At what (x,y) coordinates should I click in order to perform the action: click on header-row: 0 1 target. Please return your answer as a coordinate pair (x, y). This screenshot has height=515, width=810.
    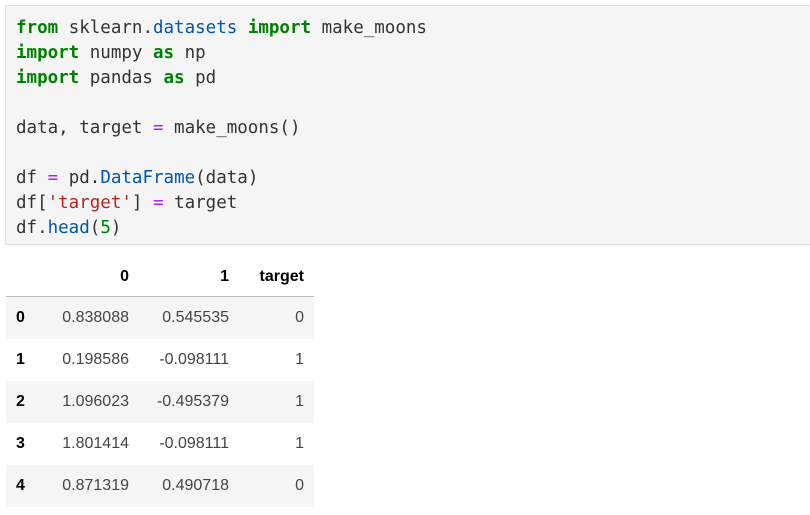
    Looking at the image, I should click on (160, 277).